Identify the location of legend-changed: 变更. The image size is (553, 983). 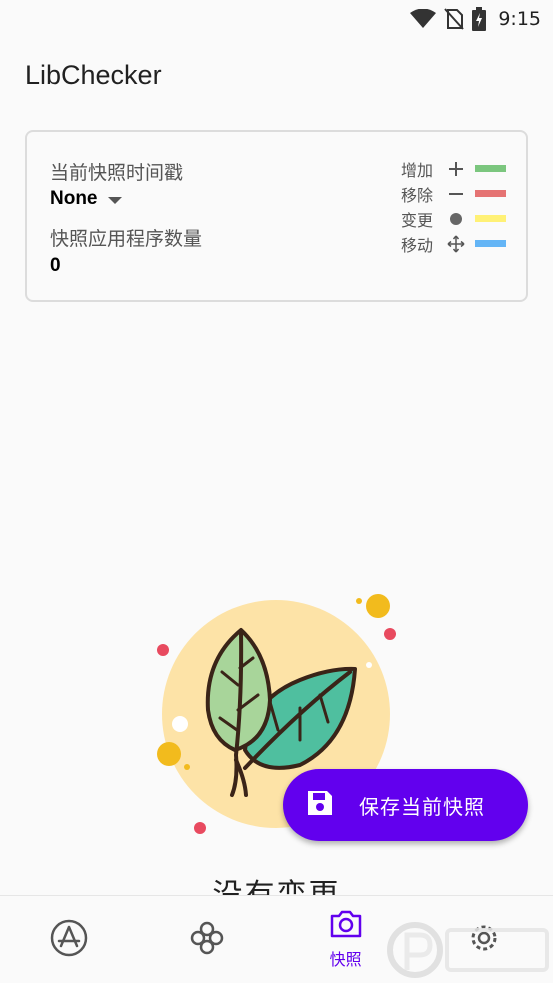
(456, 218).